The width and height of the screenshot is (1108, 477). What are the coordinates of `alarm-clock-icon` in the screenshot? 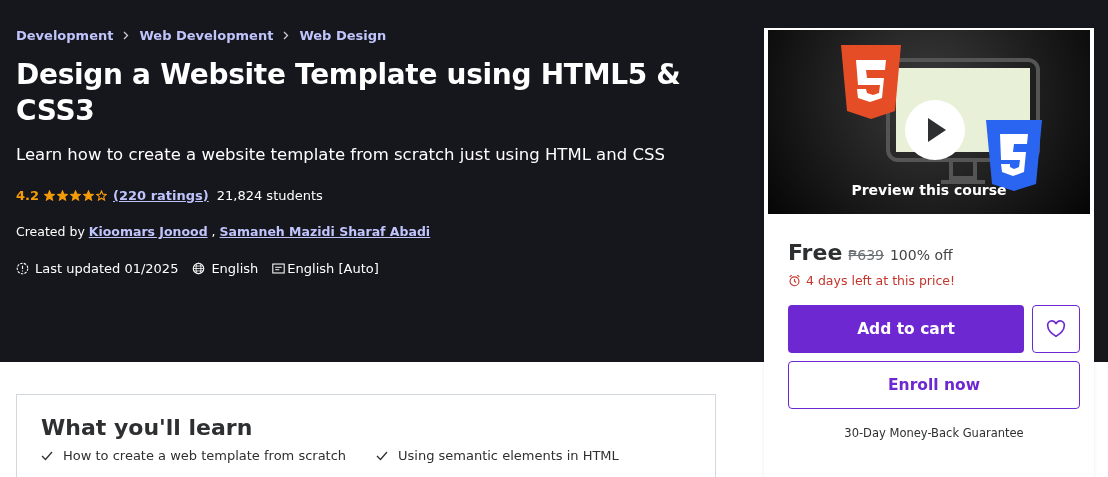 It's located at (794, 280).